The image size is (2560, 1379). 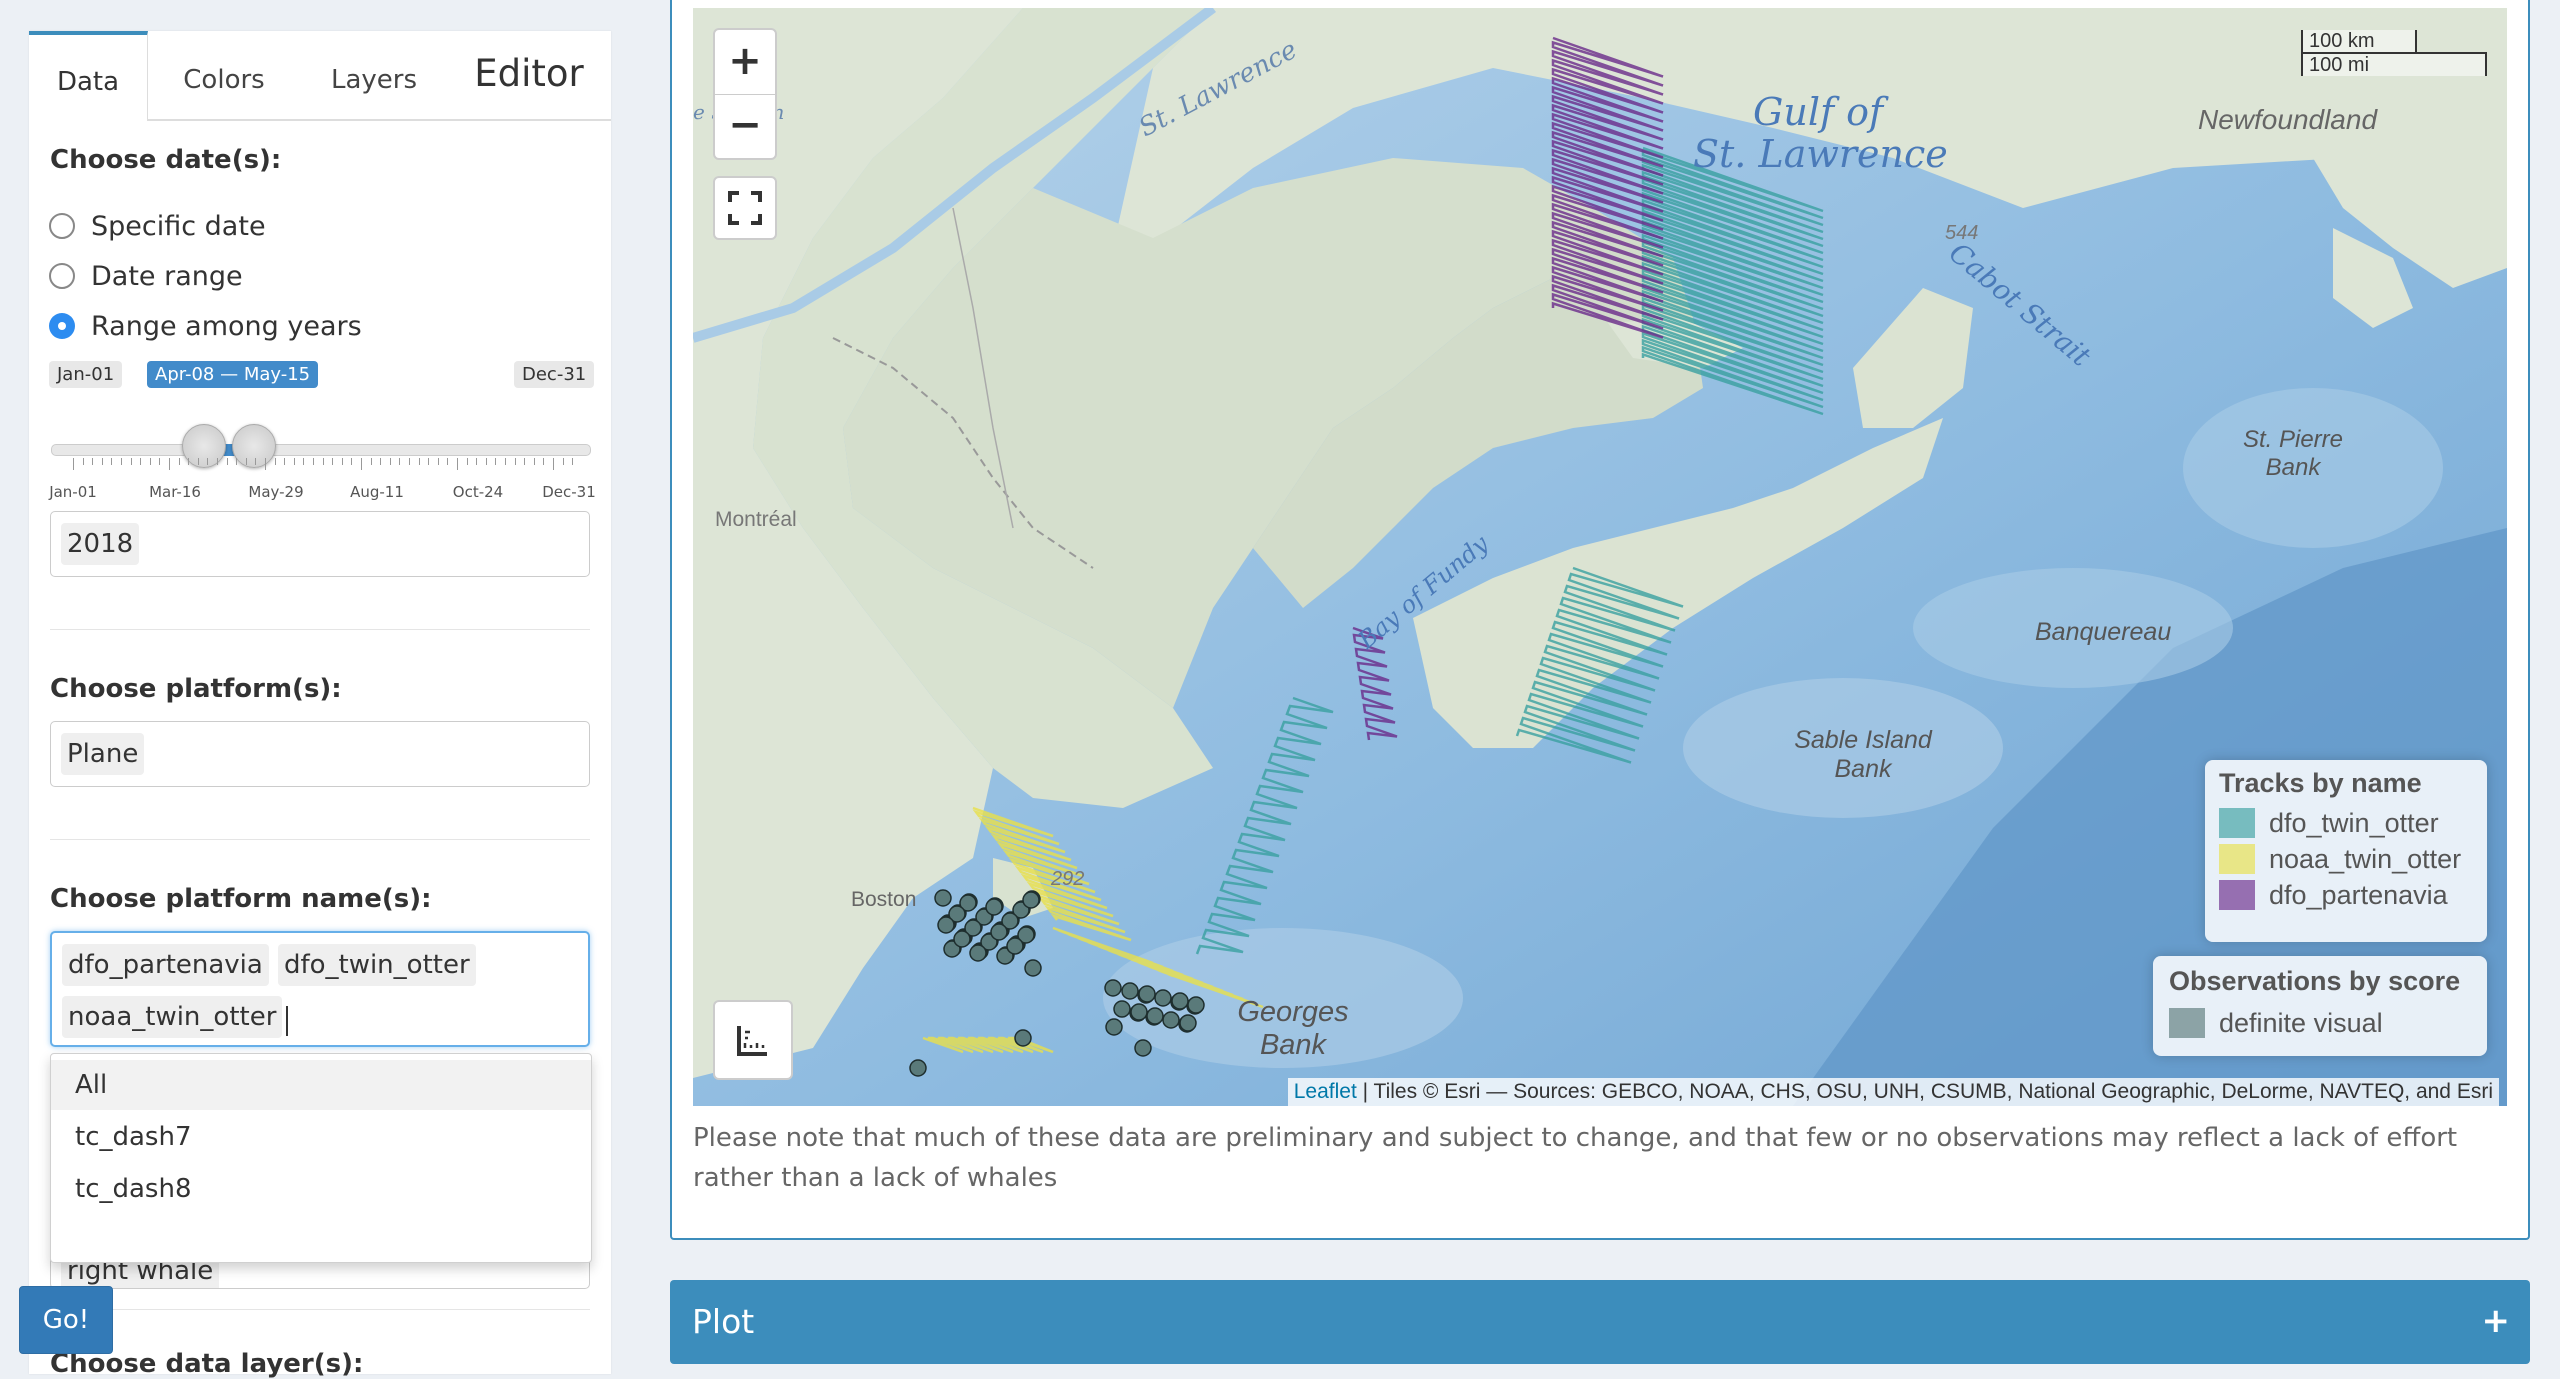 I want to click on platform-label: Choose platform(s):, so click(x=196, y=689).